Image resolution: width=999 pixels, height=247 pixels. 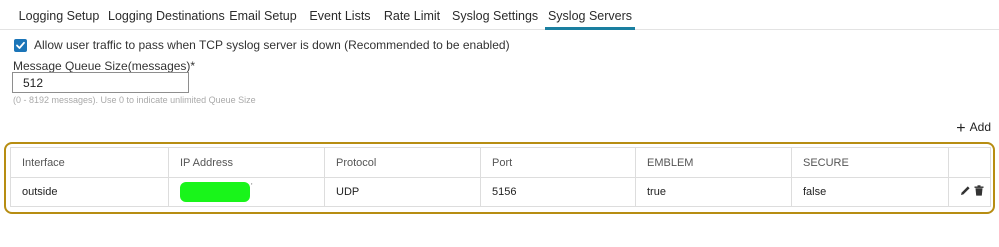 I want to click on tab-syslog-servers: Syslog Servers, so click(x=590, y=15).